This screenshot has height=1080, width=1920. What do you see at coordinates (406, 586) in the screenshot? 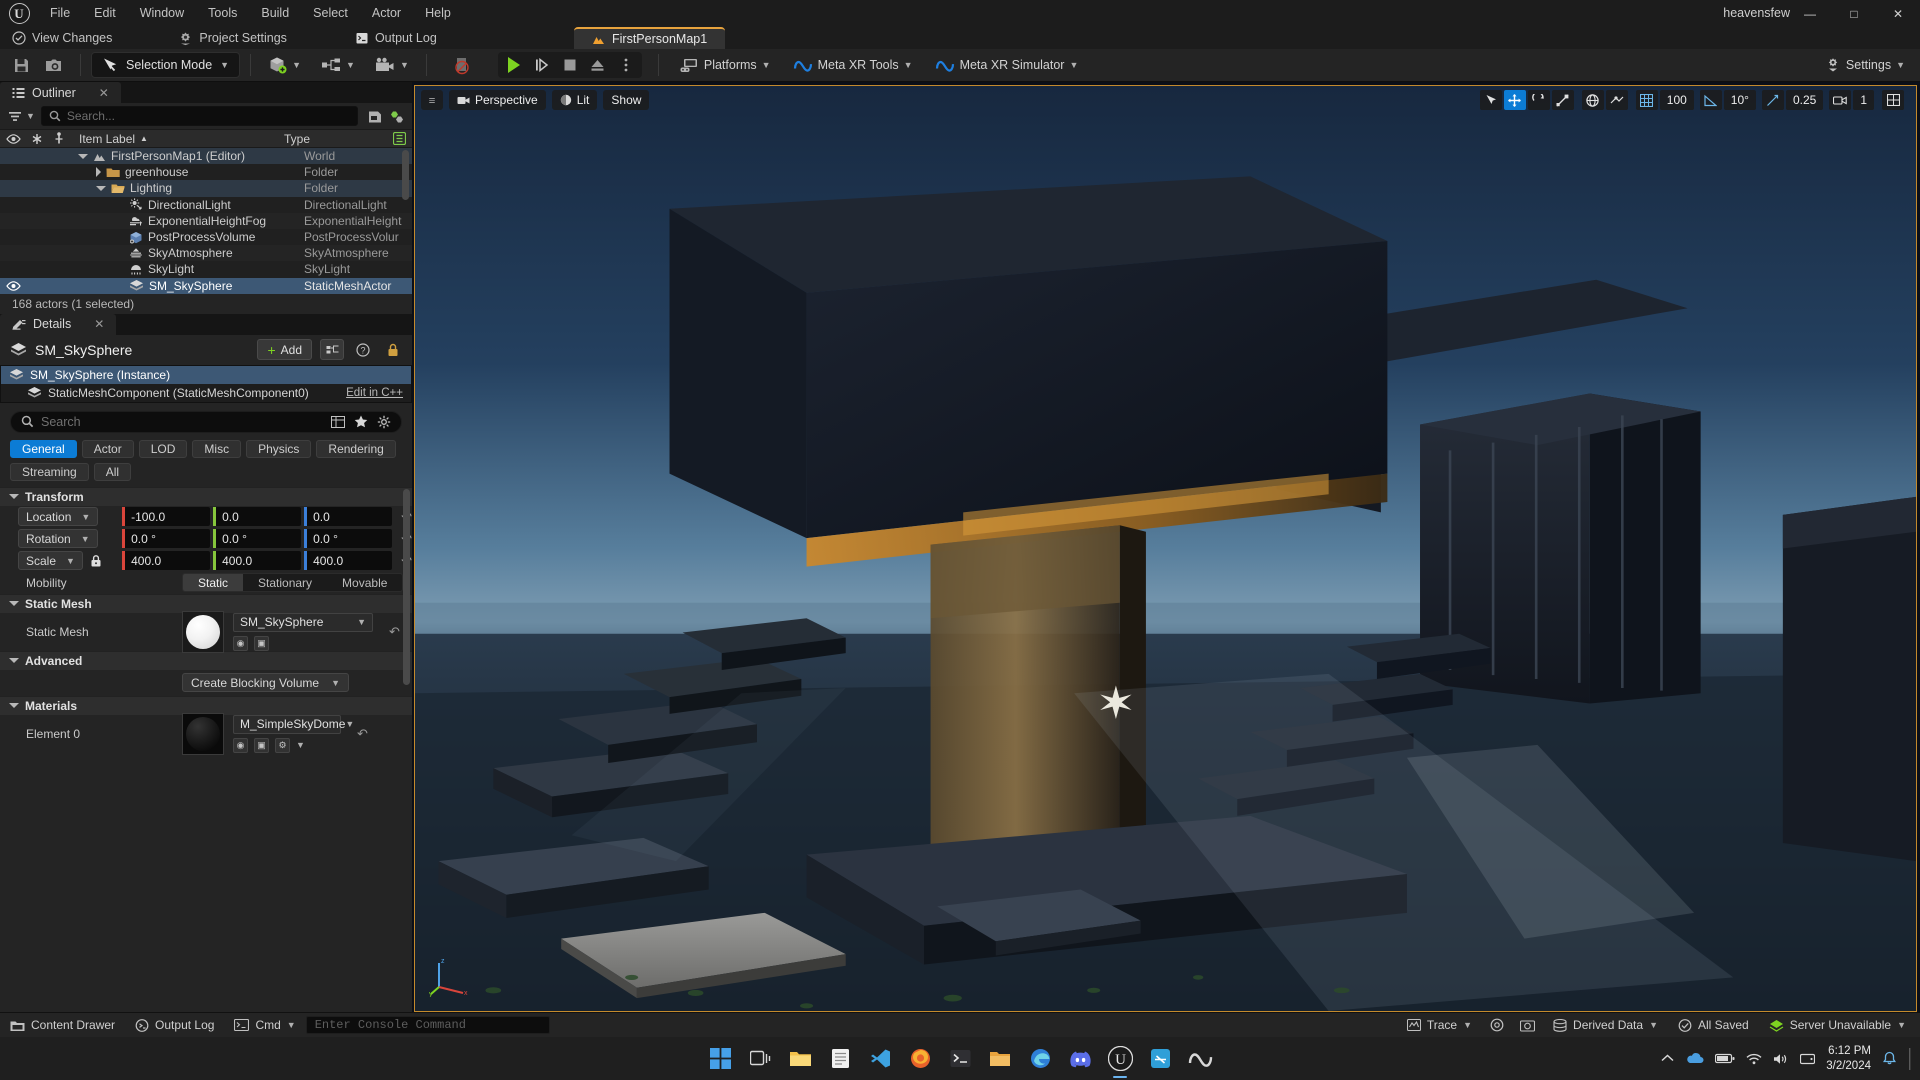
I see `details-scrollbar` at bounding box center [406, 586].